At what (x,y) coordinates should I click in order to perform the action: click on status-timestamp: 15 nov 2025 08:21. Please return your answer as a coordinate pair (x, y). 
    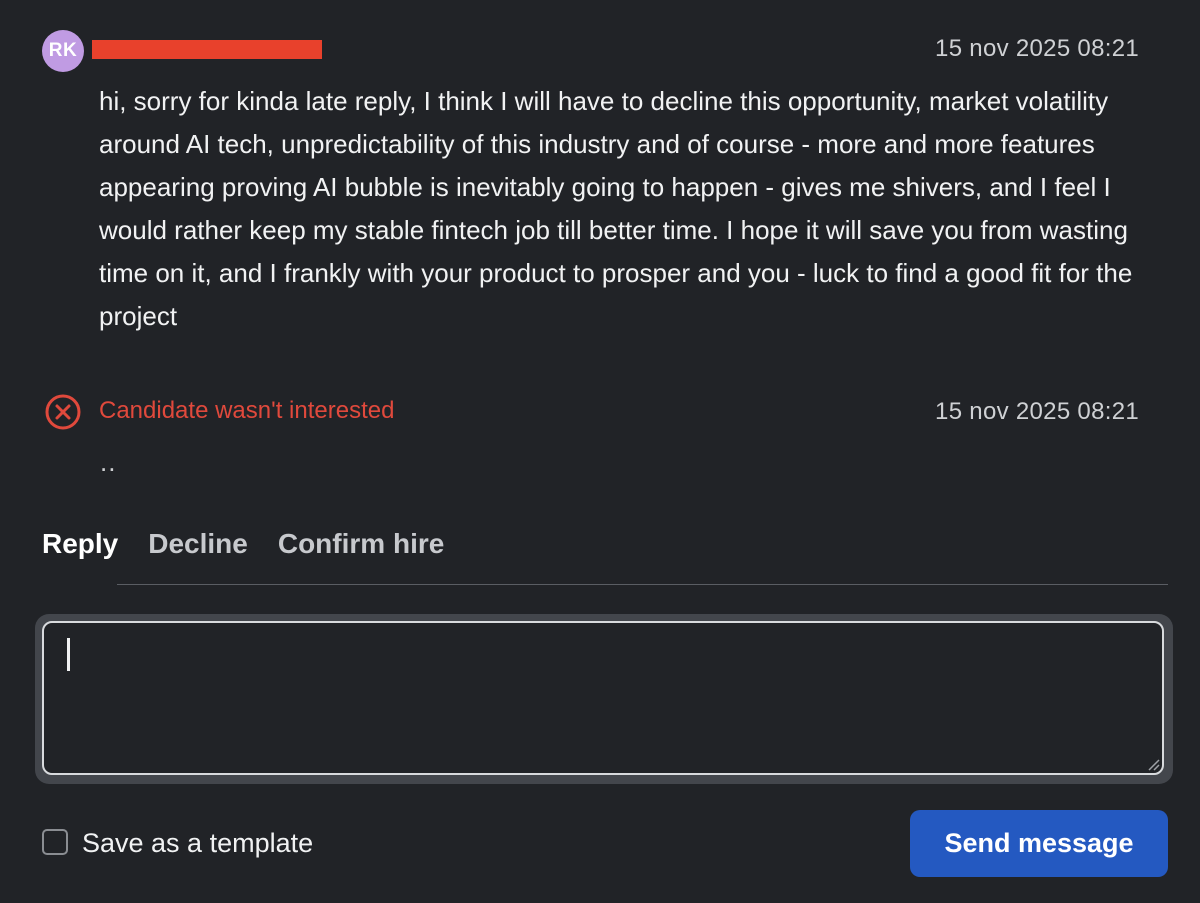
    Looking at the image, I should click on (1037, 411).